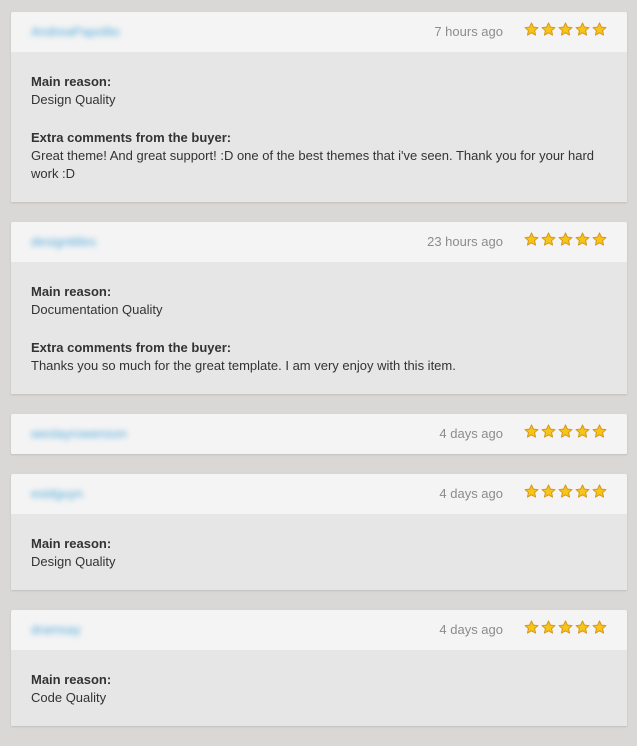  What do you see at coordinates (319, 32) in the screenshot?
I see `review-header: AndreaPapolito 7 hours ago` at bounding box center [319, 32].